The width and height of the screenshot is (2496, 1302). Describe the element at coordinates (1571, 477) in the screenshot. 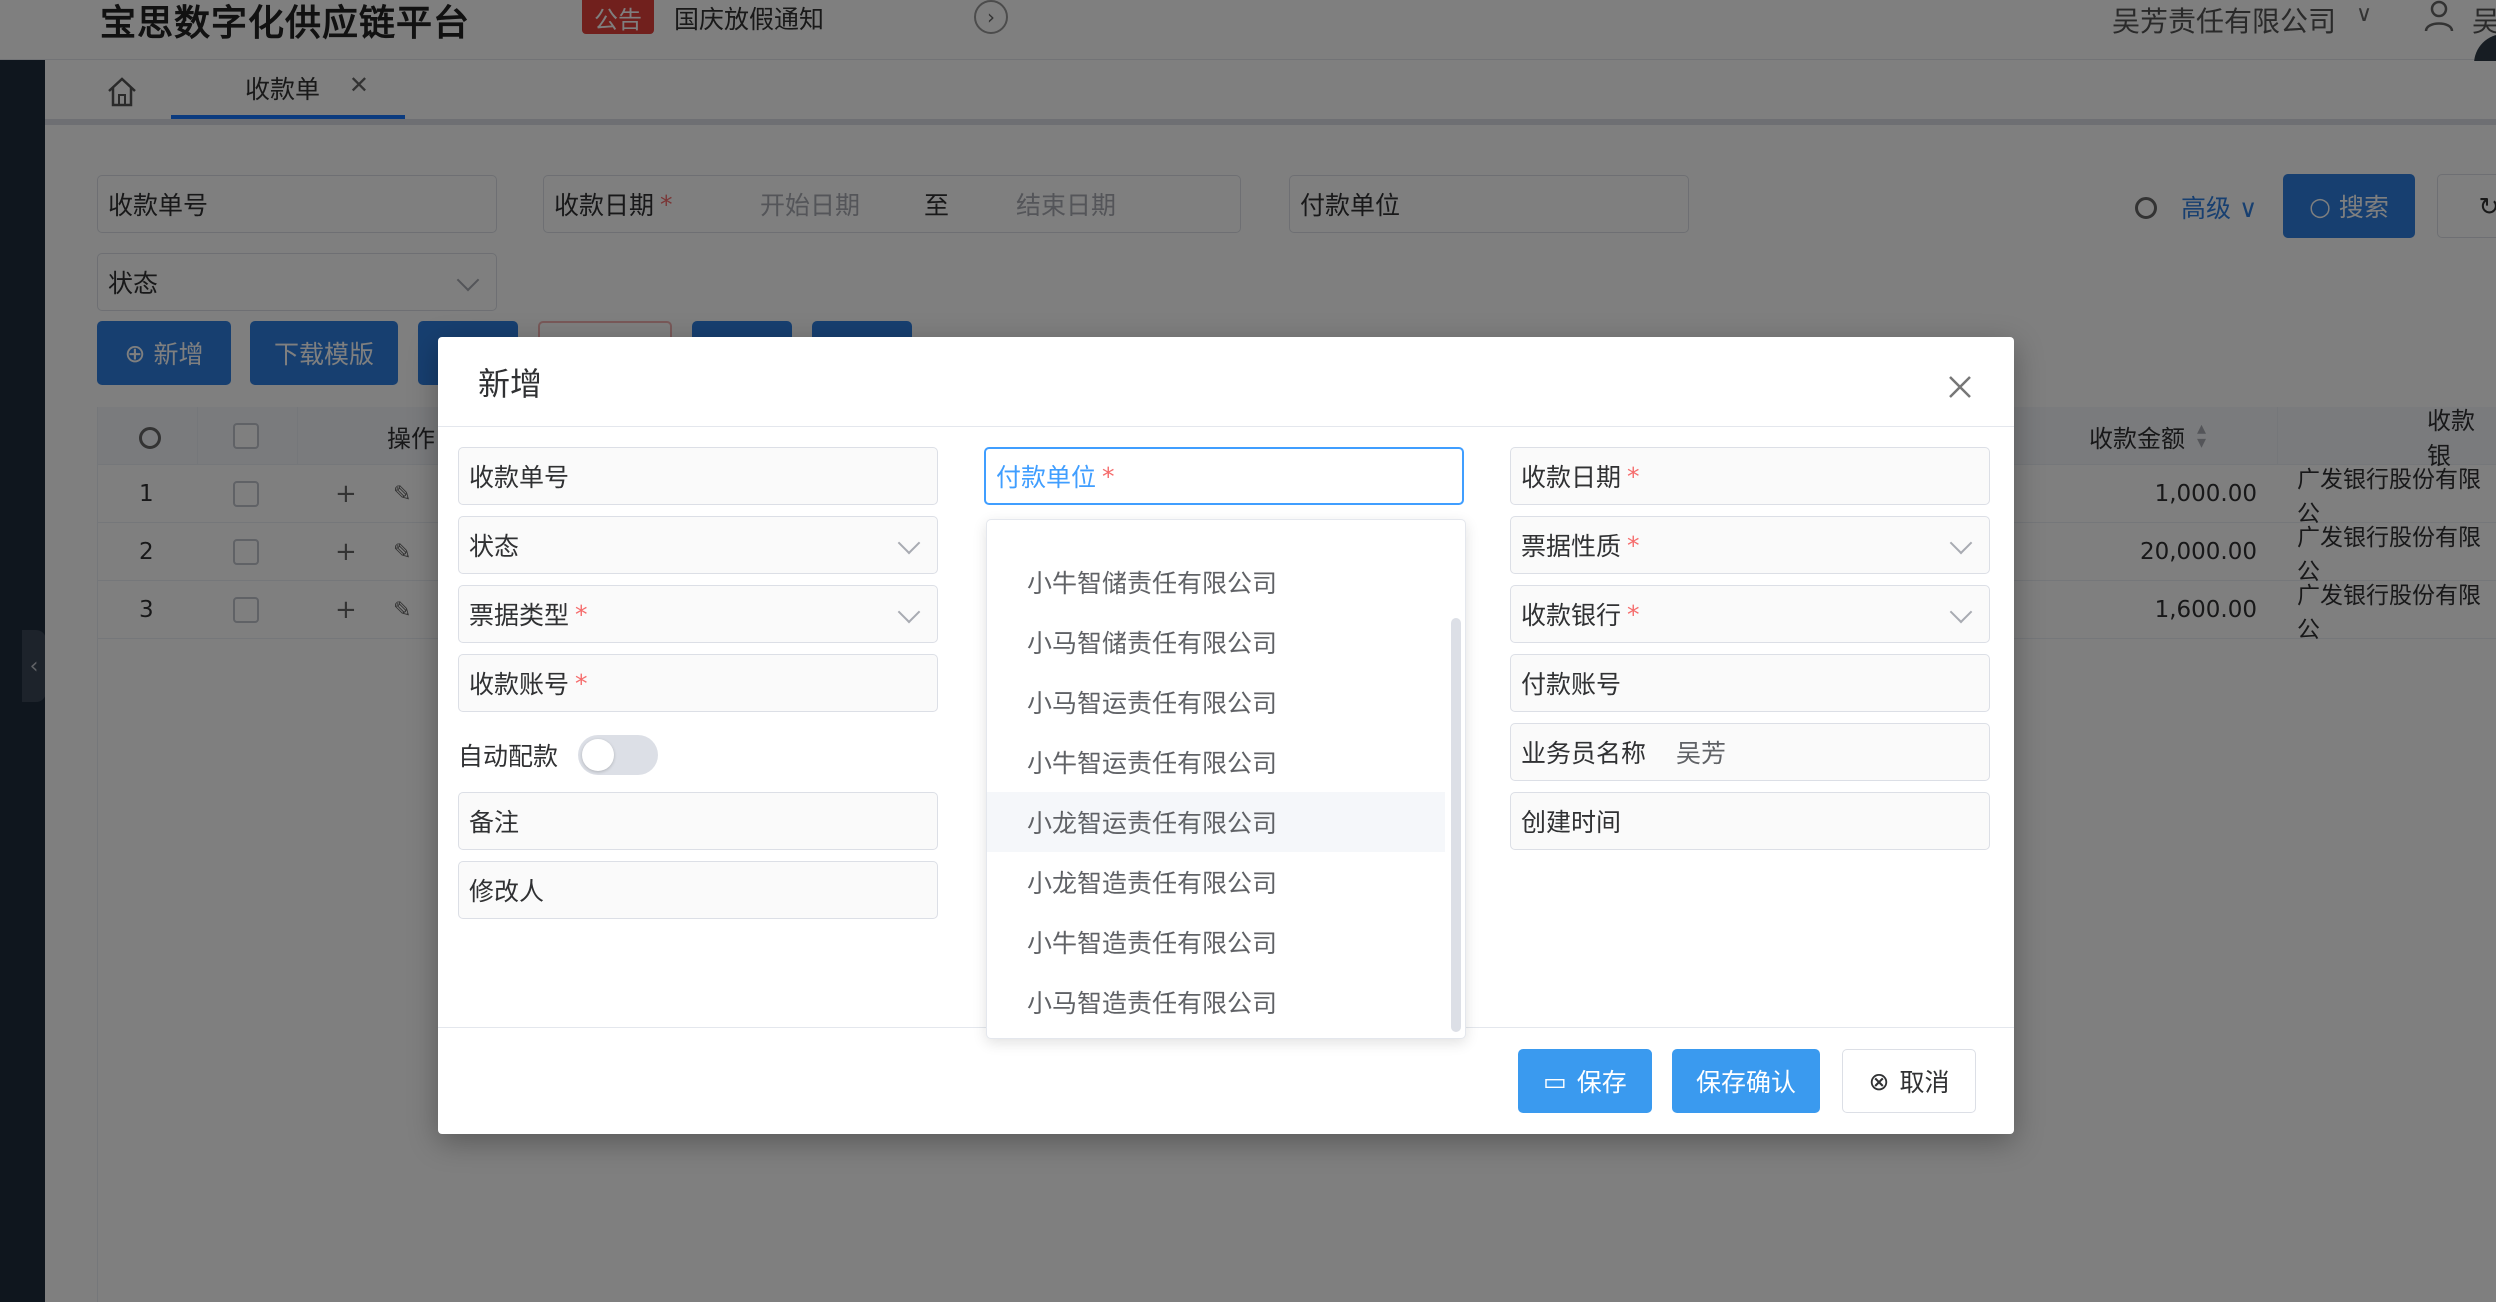

I see `field-label: 收款日期` at that location.